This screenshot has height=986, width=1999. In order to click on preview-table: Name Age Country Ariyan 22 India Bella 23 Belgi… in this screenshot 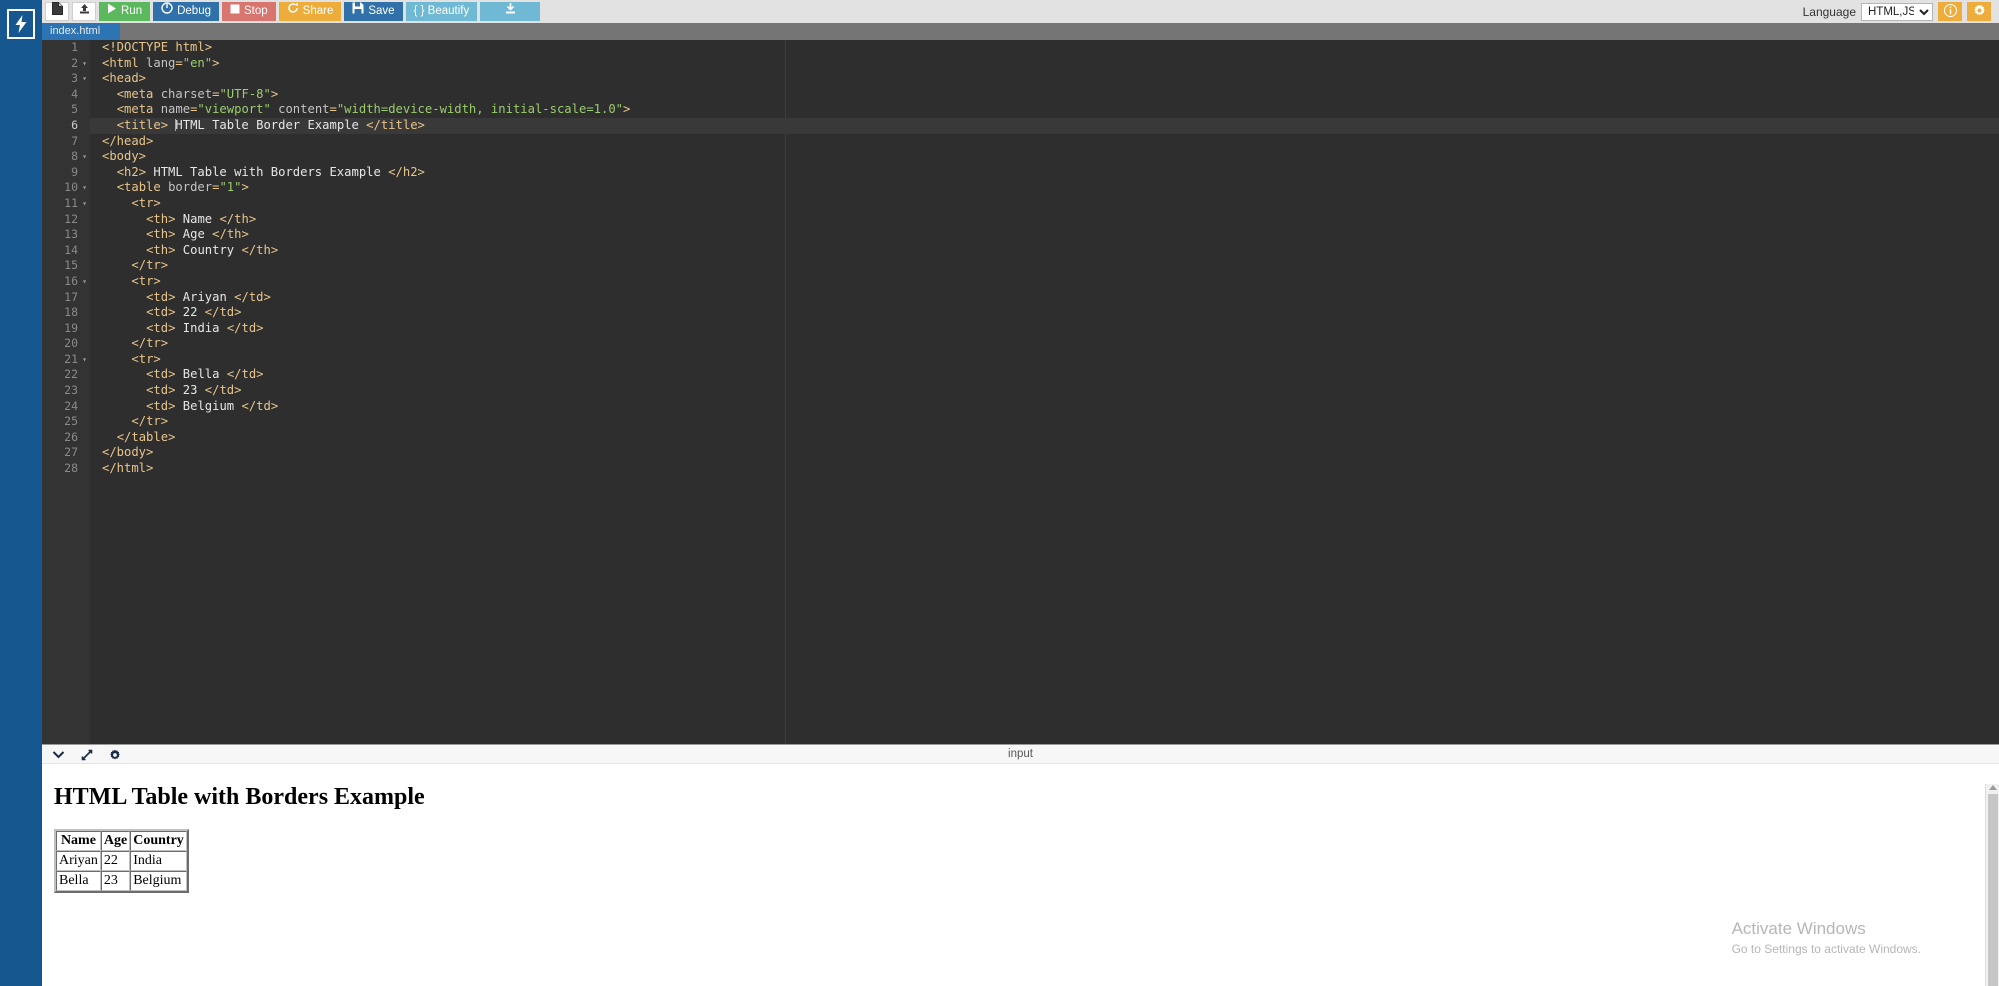, I will do `click(121, 861)`.